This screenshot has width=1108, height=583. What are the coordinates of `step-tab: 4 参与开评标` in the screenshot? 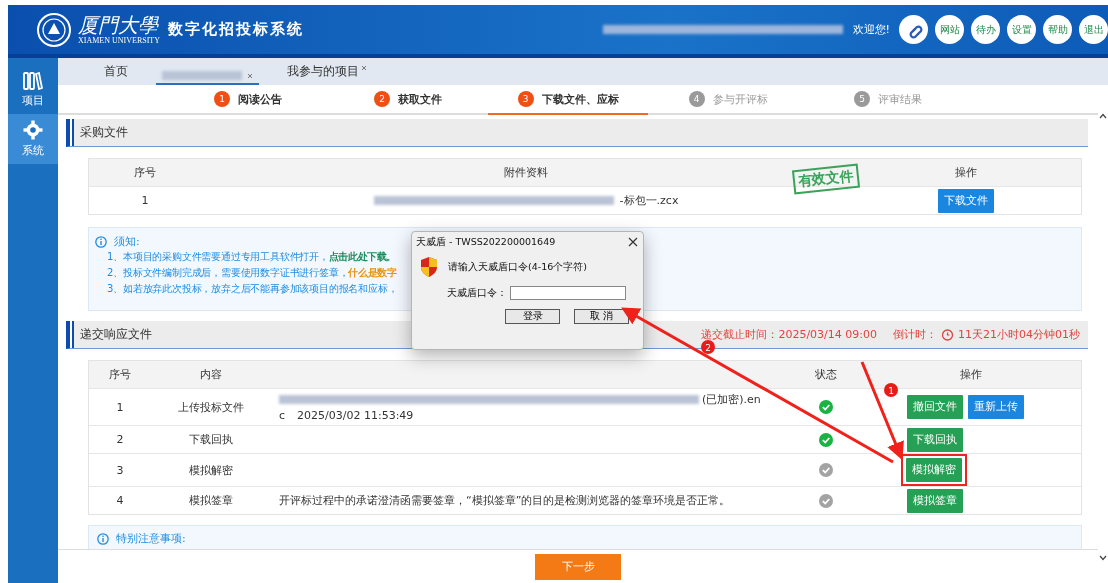 It's located at (728, 100).